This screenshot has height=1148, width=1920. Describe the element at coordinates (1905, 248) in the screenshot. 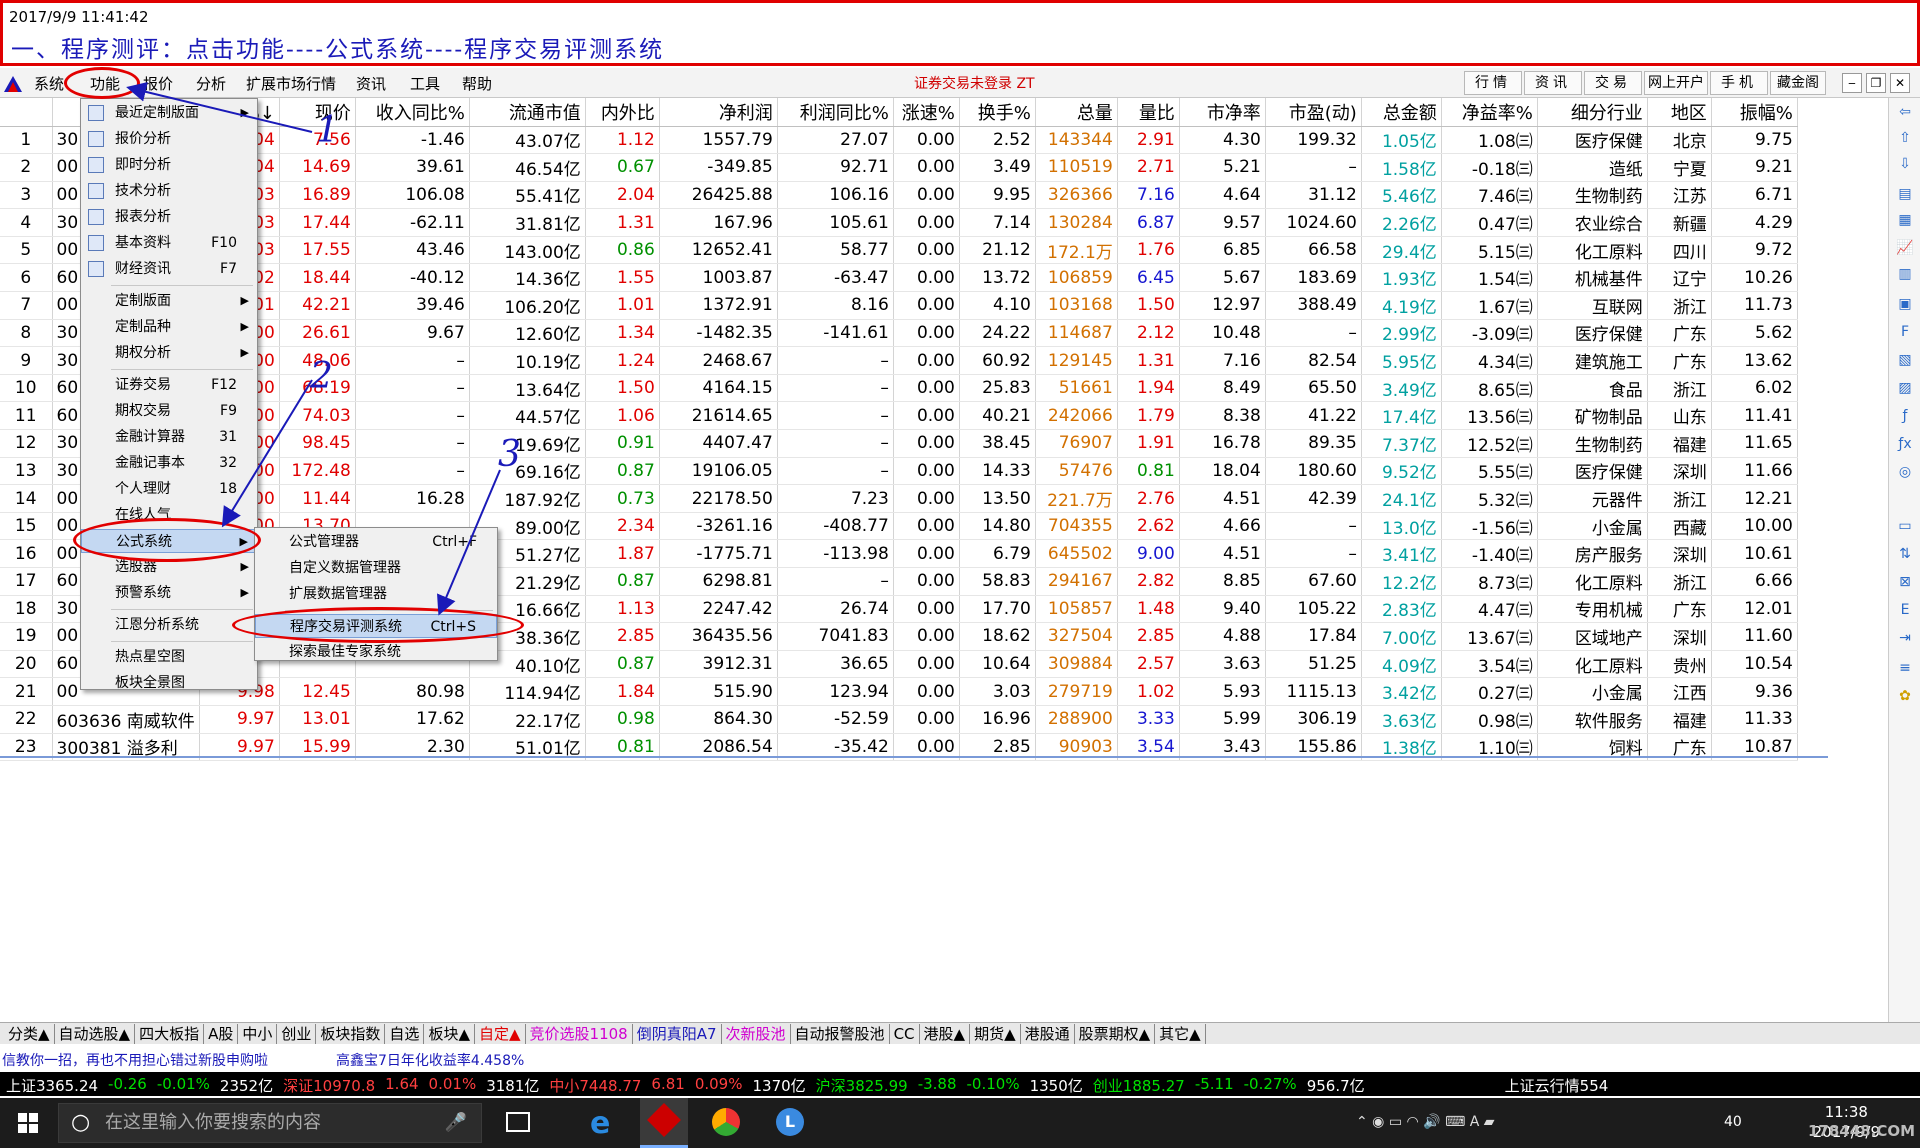

I see `line-chart-icon: 📈` at that location.